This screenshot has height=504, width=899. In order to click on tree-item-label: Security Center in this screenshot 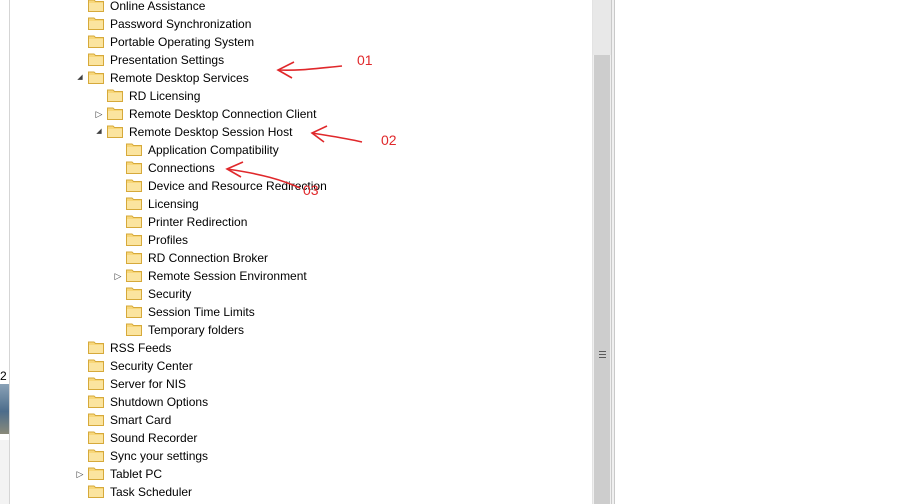, I will do `click(151, 366)`.